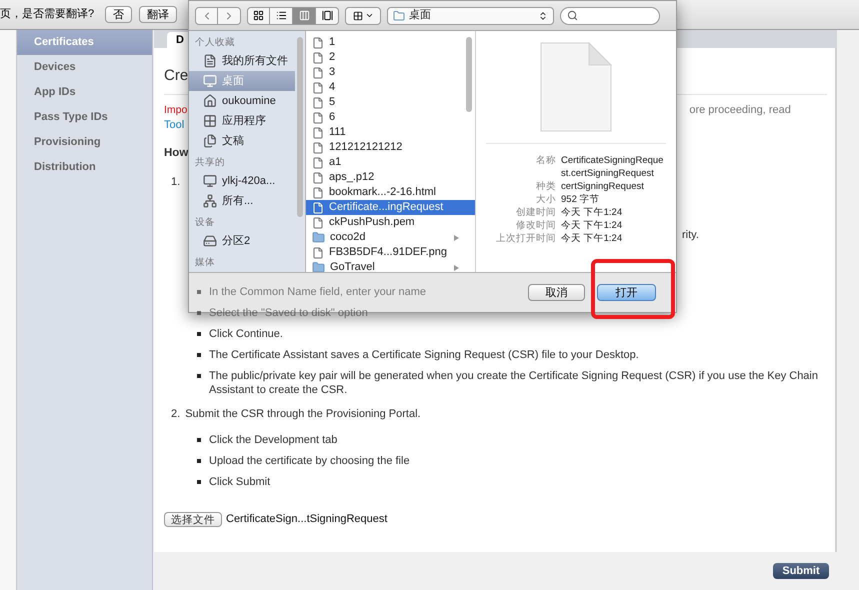 The height and width of the screenshot is (590, 859). I want to click on search-icon, so click(572, 15).